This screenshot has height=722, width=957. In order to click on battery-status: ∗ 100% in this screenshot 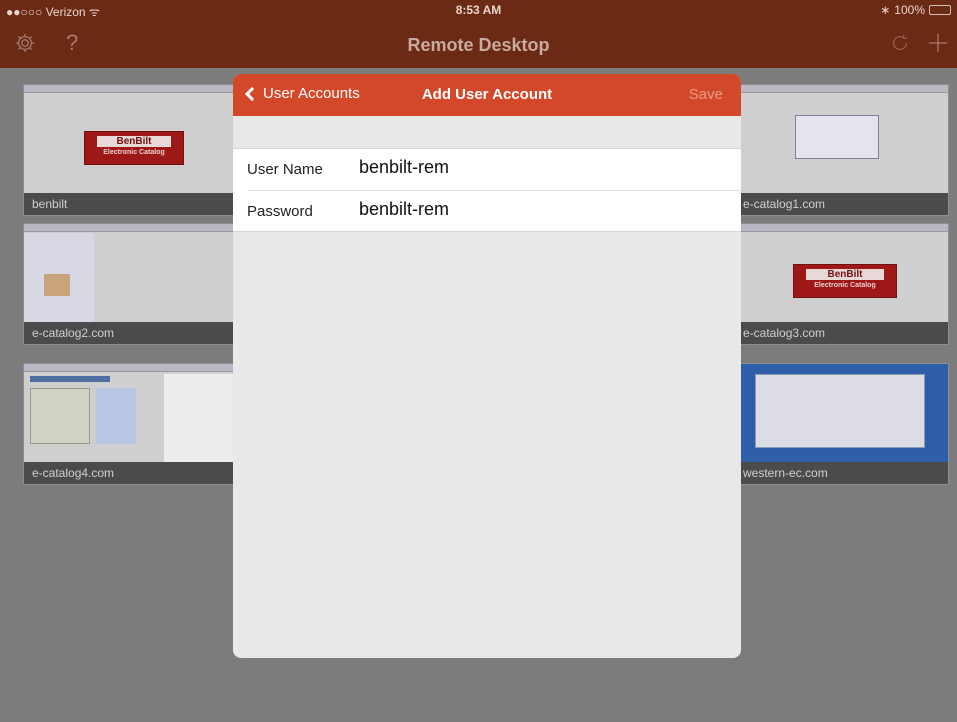, I will do `click(915, 10)`.